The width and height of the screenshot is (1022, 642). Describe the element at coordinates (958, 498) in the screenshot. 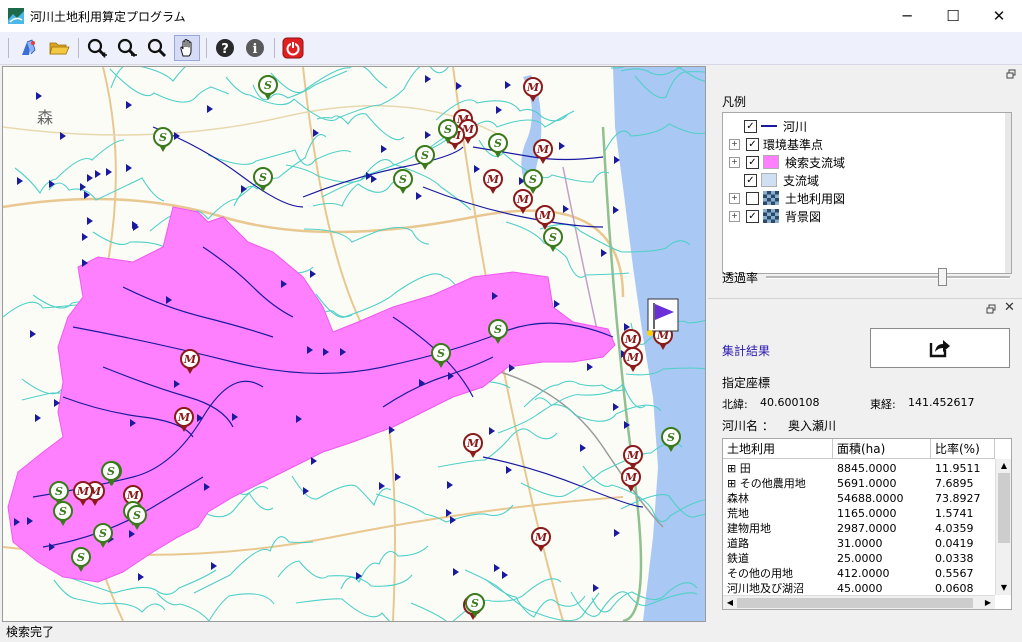

I see `table-cell-ratio: 73.8927` at that location.